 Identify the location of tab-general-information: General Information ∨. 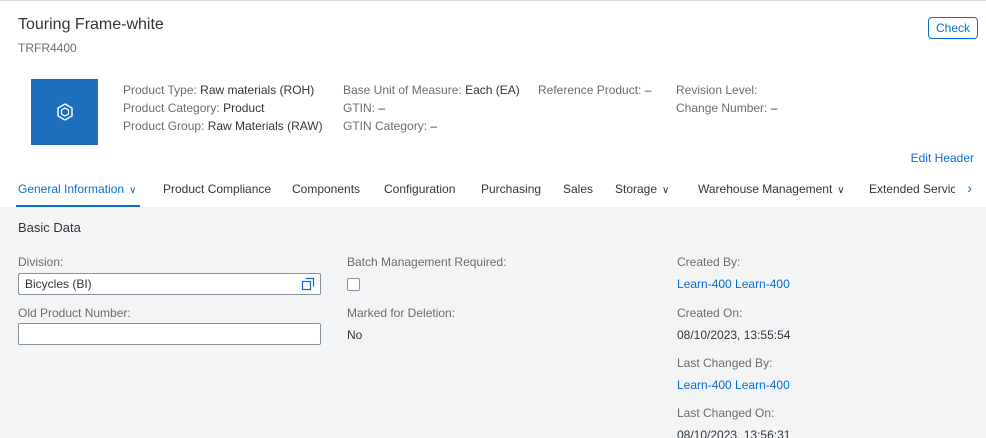
(77, 189).